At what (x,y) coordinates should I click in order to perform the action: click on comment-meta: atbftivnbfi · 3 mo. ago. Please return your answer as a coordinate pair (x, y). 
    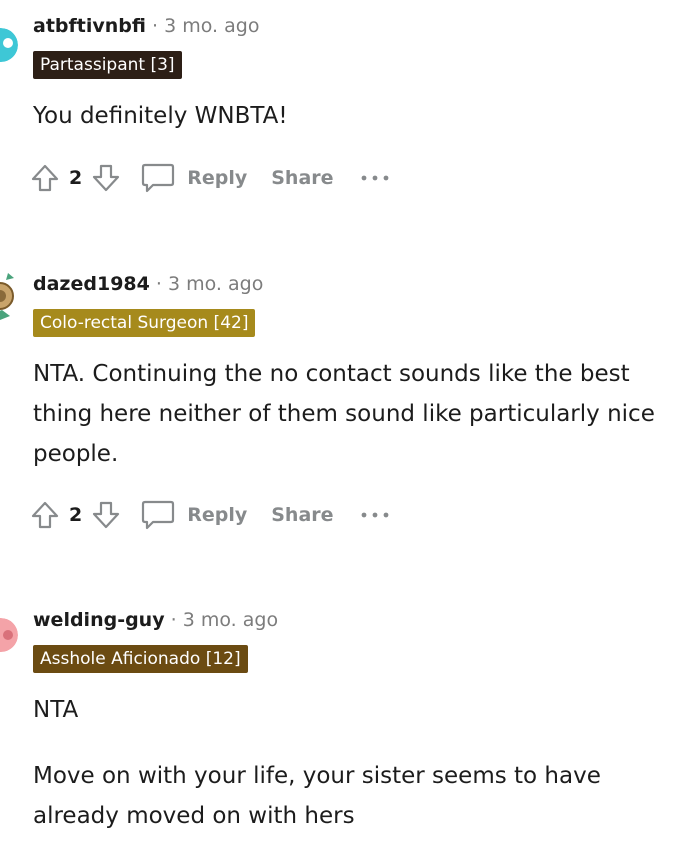
    Looking at the image, I should click on (146, 26).